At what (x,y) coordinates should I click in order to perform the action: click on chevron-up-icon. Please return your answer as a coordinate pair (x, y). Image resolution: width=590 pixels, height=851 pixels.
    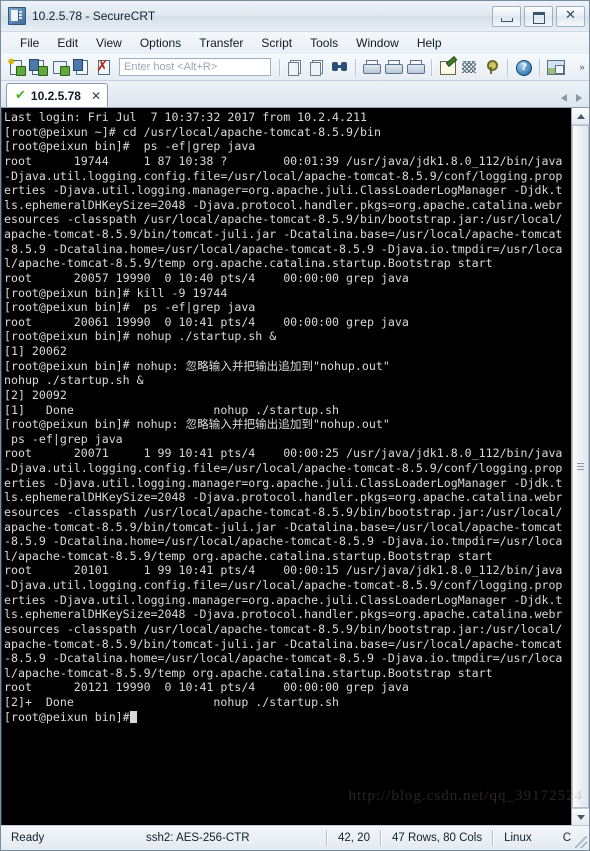
    Looking at the image, I should click on (580, 116).